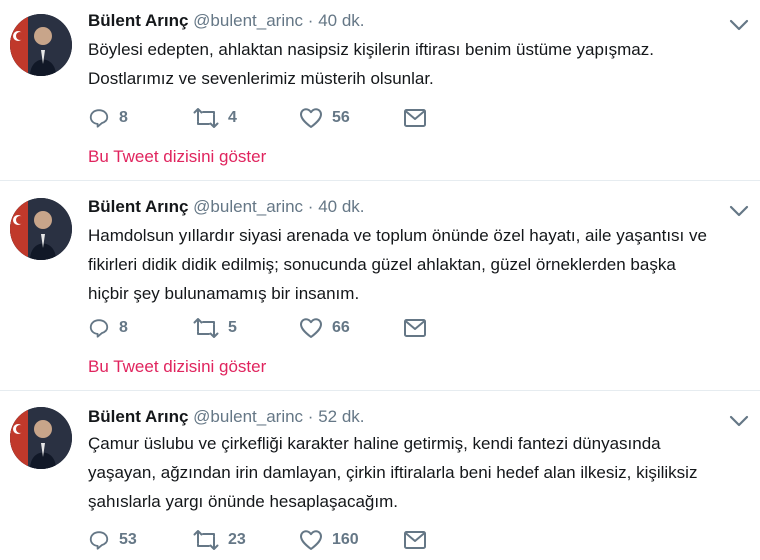 This screenshot has height=560, width=760. I want to click on like-button: 66, so click(324, 328).